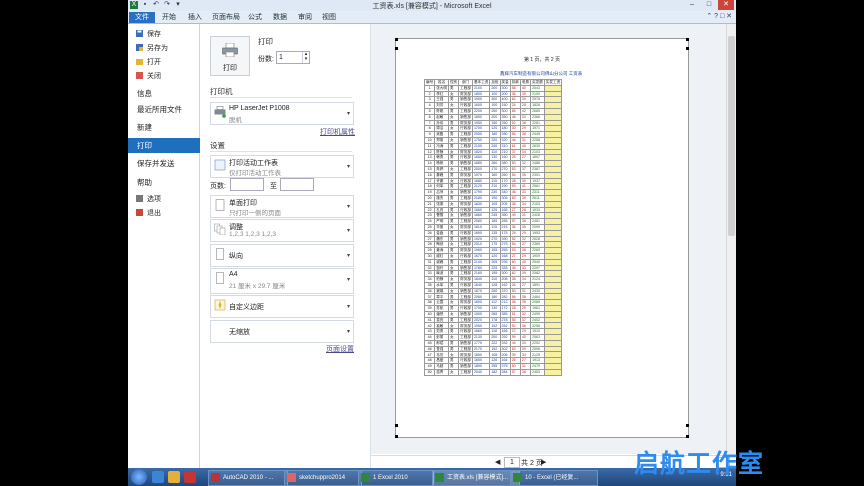  What do you see at coordinates (169, 17) in the screenshot?
I see `tab-home: 开始` at bounding box center [169, 17].